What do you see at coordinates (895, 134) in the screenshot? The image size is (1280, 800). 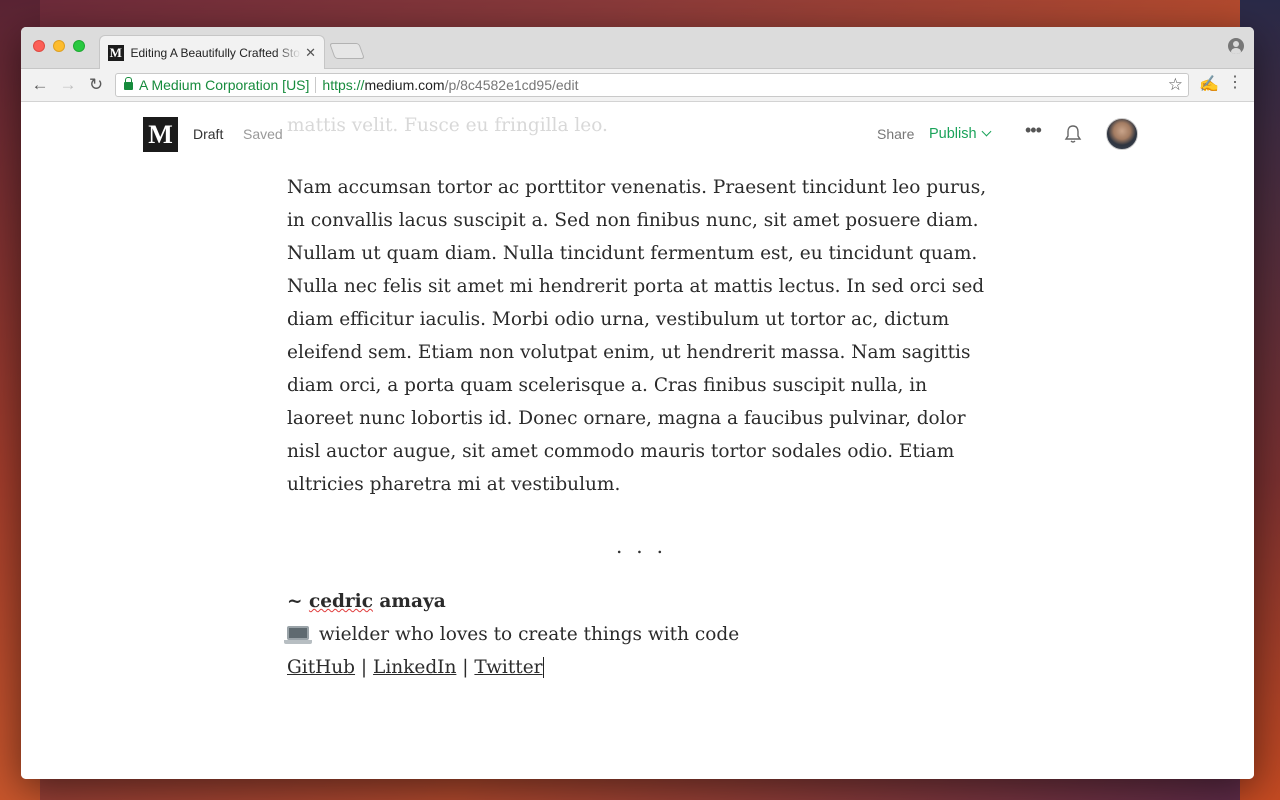 I see `share-button: Share` at bounding box center [895, 134].